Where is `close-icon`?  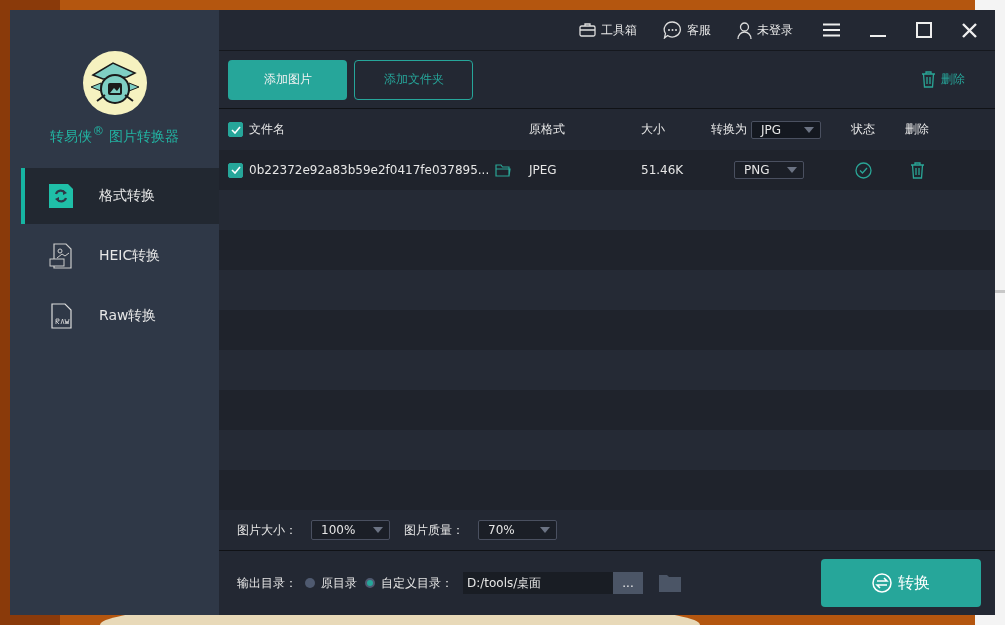
close-icon is located at coordinates (969, 30).